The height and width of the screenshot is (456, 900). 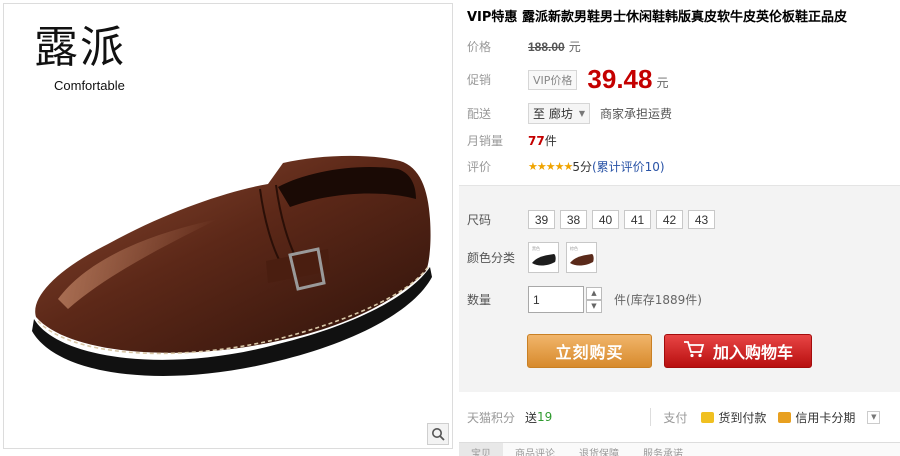 I want to click on tab-returns: 退货保障, so click(x=599, y=449).